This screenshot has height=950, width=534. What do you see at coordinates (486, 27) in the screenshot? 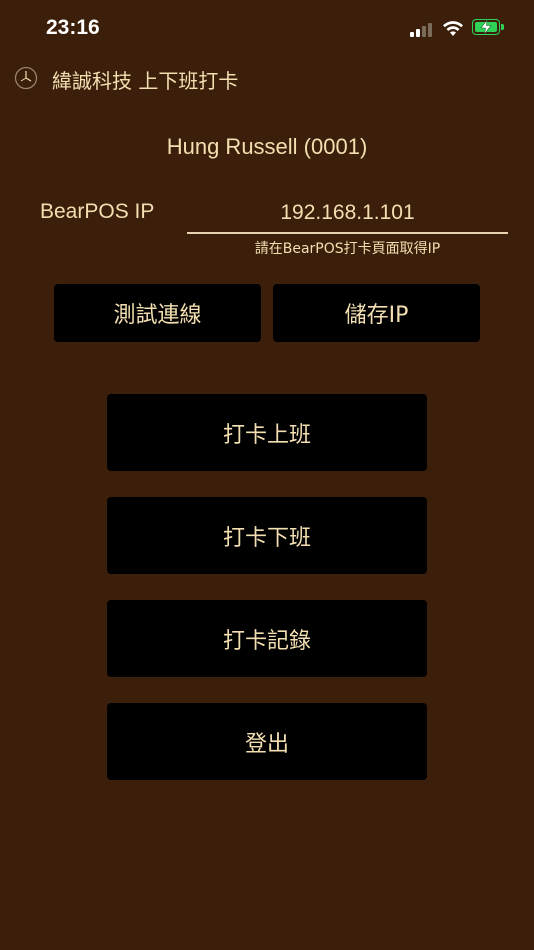
I see `charging-bolt-icon` at bounding box center [486, 27].